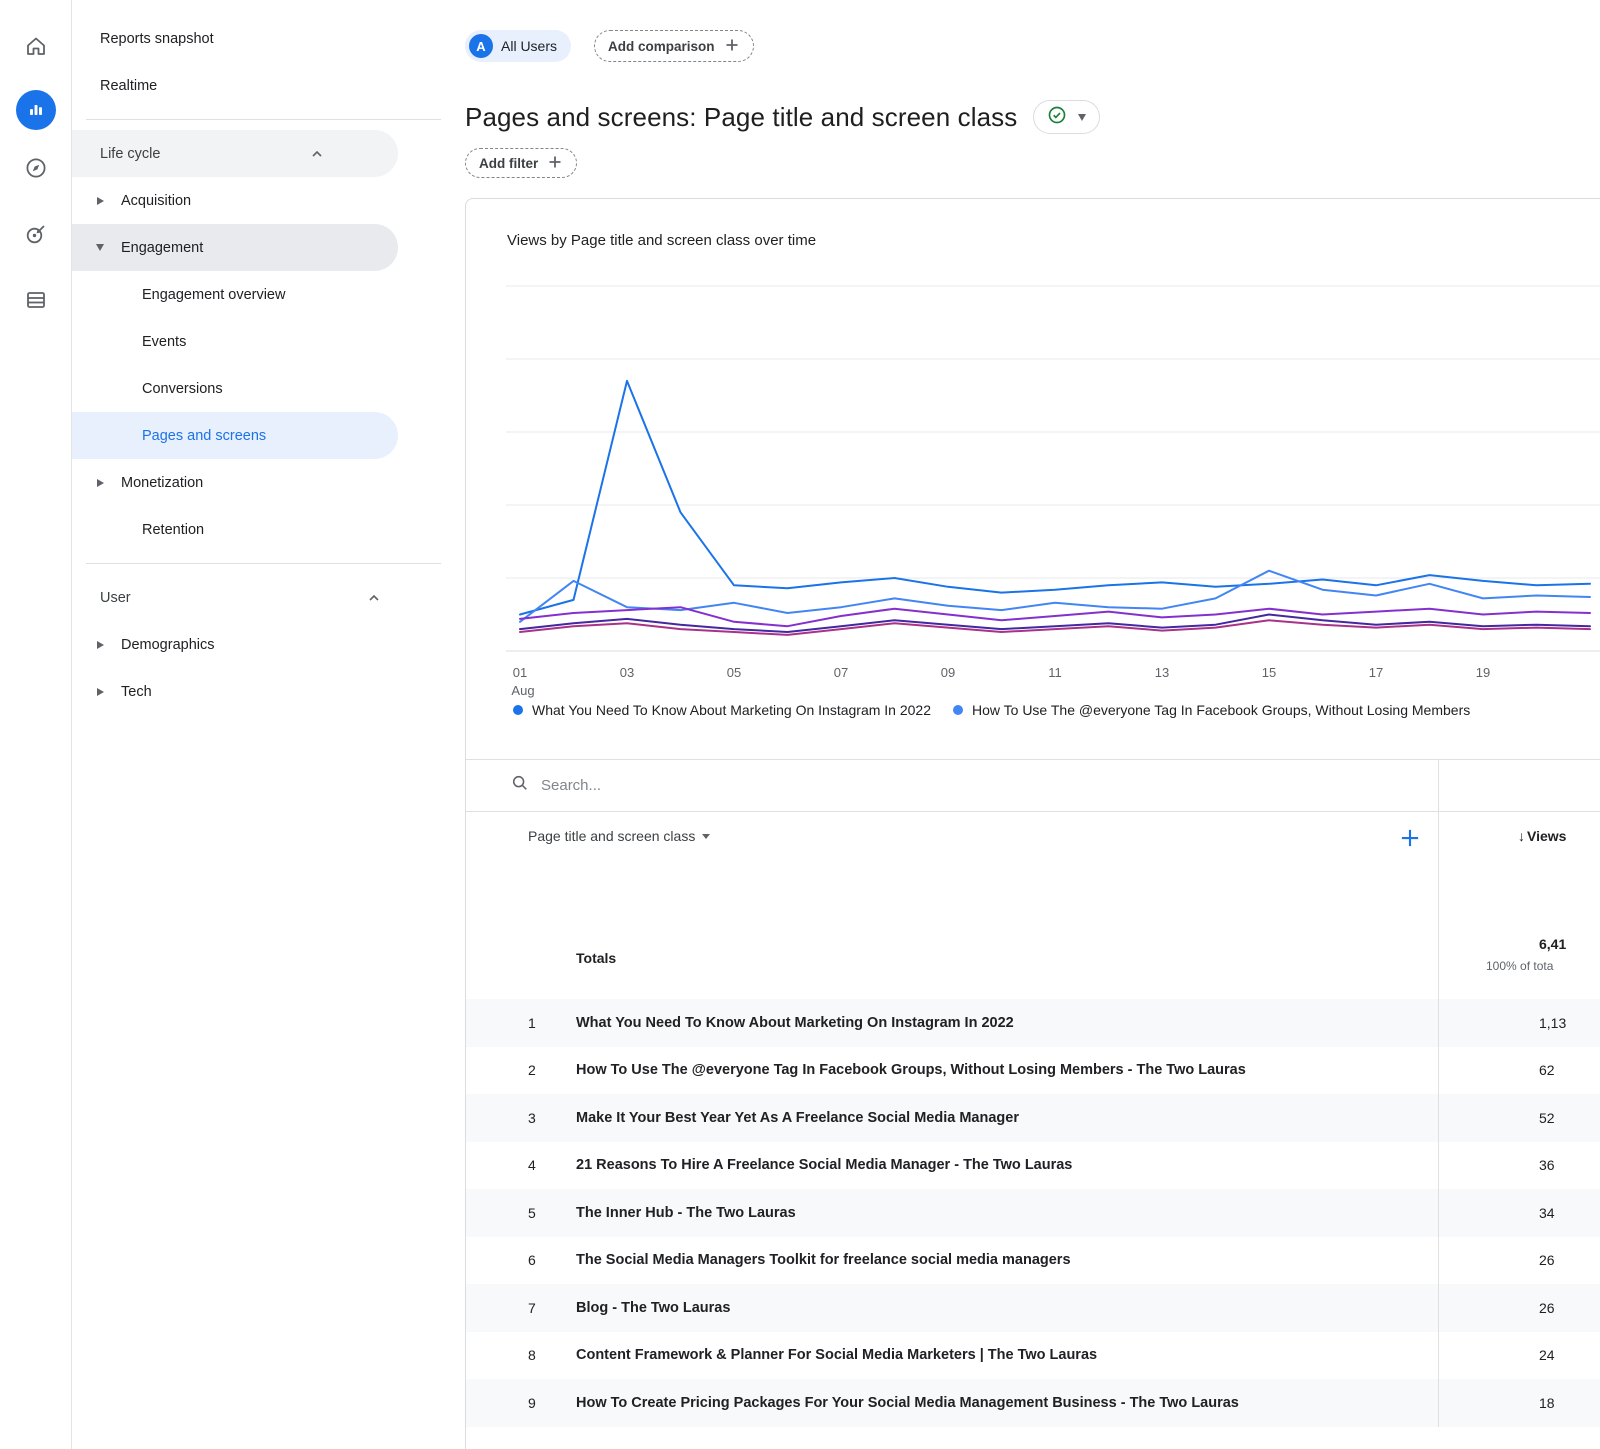  Describe the element at coordinates (612, 836) in the screenshot. I see `dimension-header-label: Page title and screen class` at that location.